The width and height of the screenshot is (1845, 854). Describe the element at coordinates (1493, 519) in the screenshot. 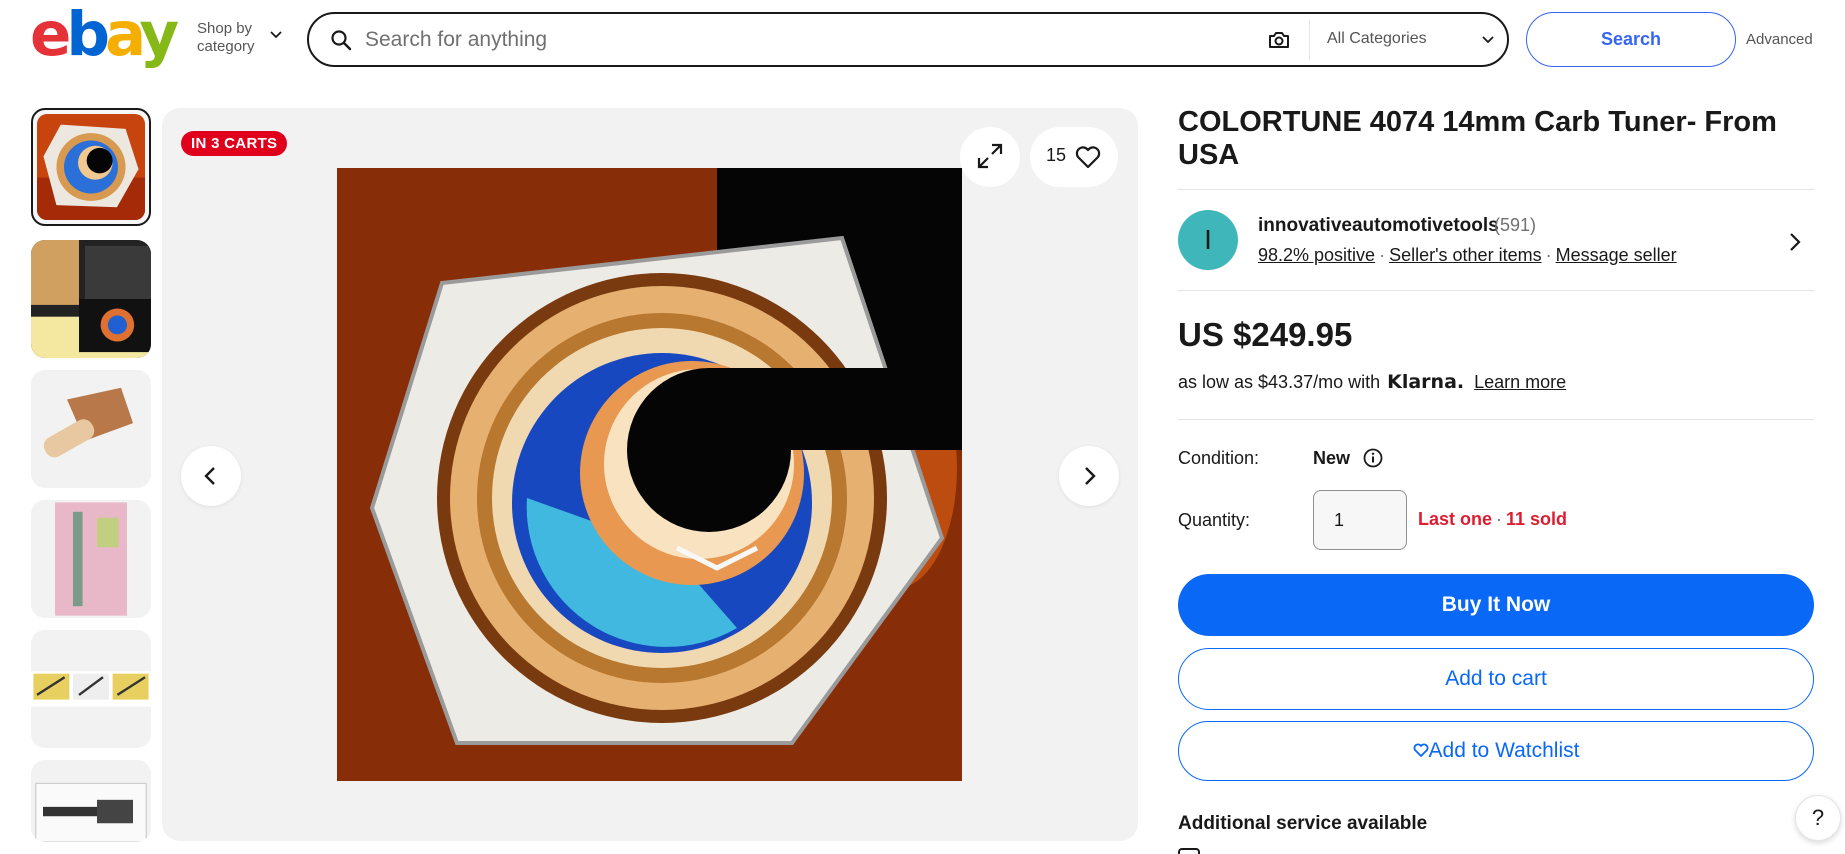

I see `quantity-status: Last one · 11 sold` at that location.